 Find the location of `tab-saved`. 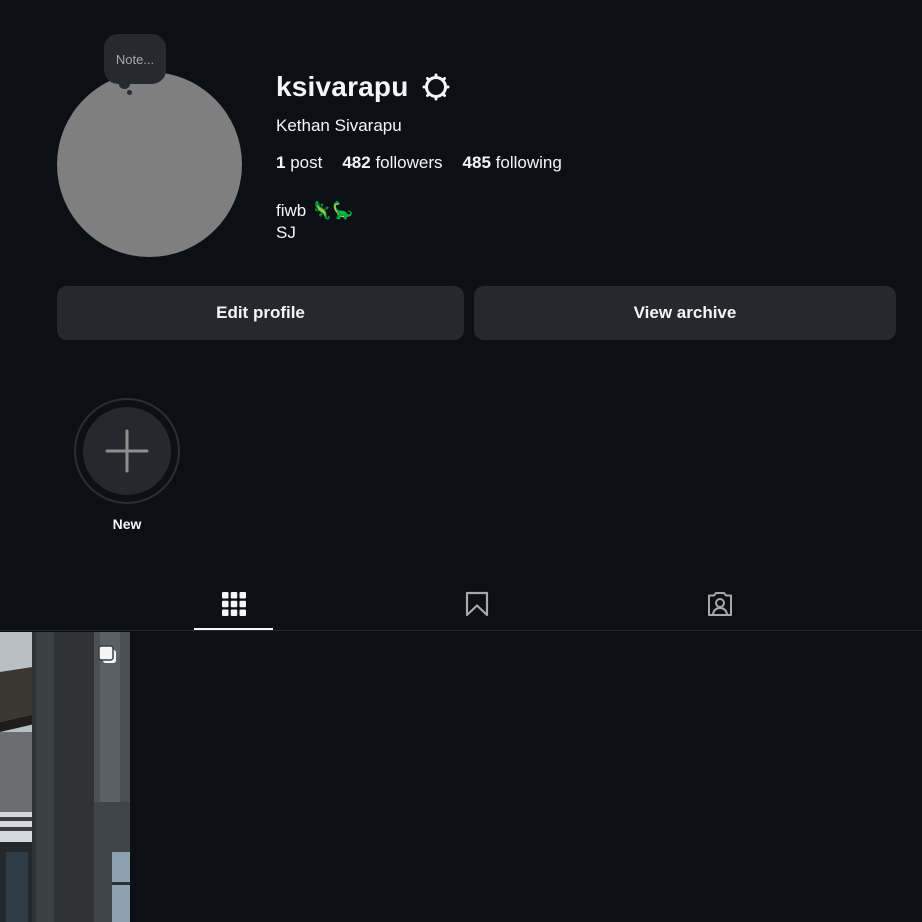

tab-saved is located at coordinates (476, 604).